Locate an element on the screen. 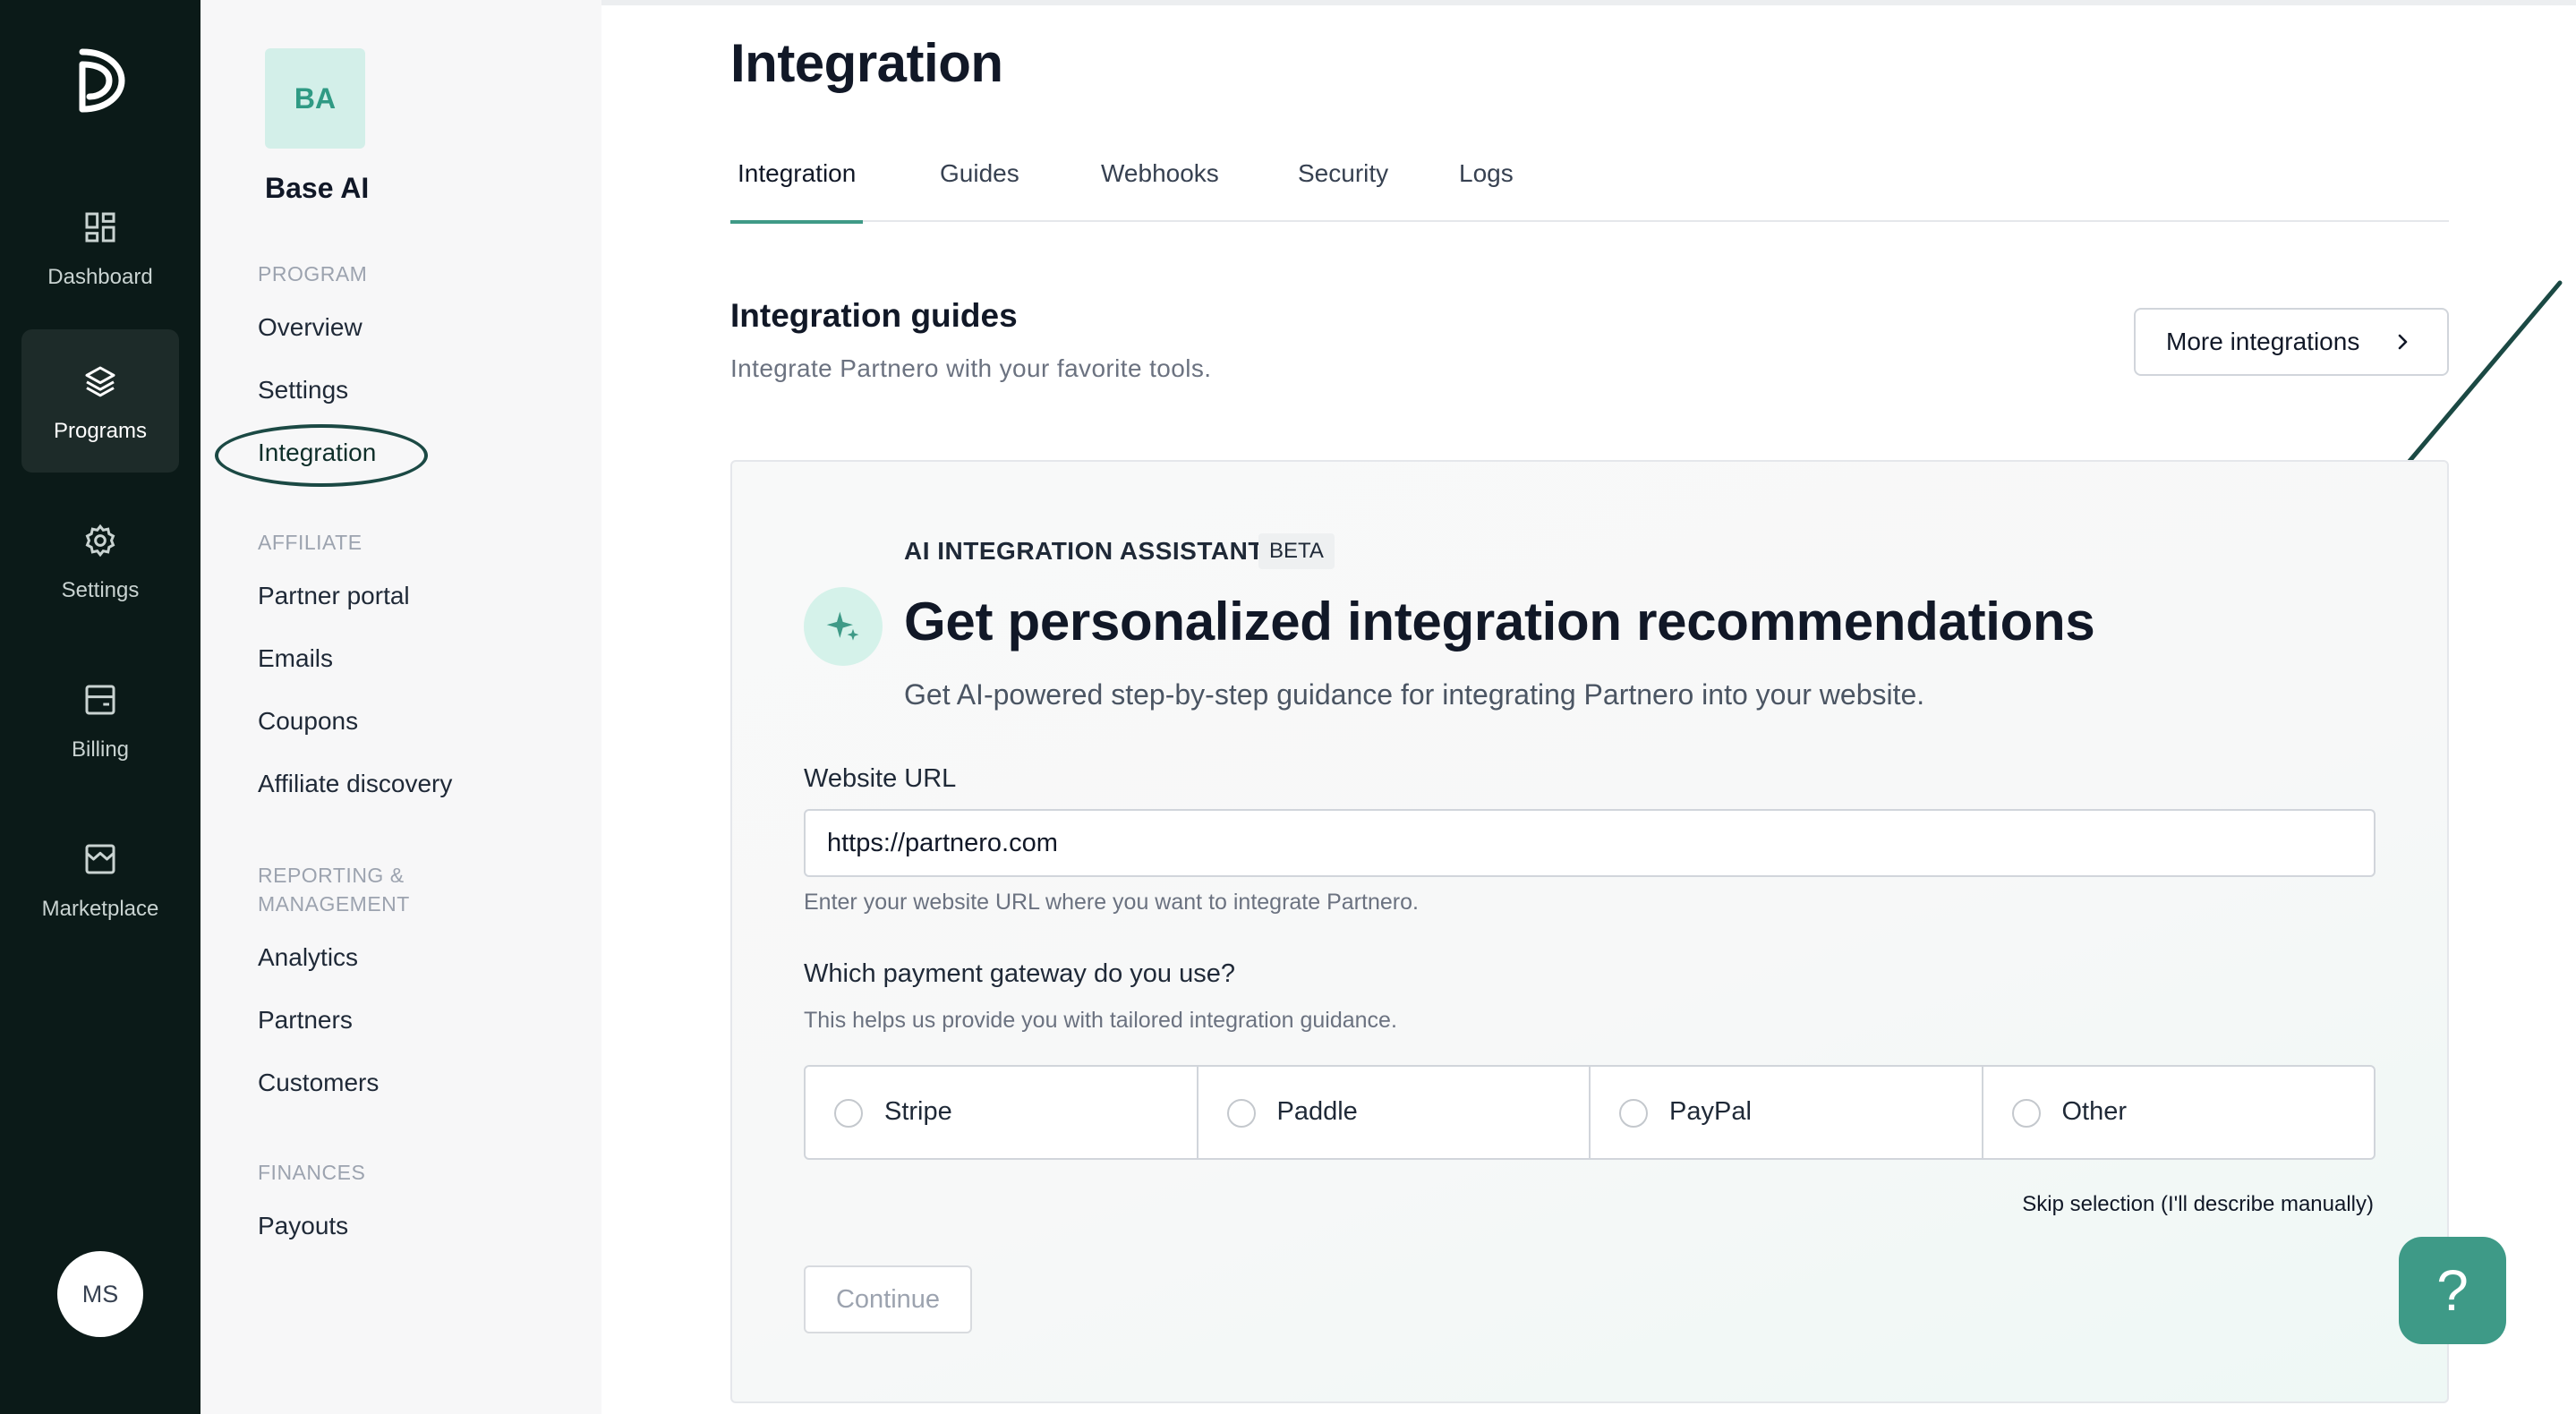 This screenshot has width=2576, height=1414. sidebar-item-coupons: Coupons is located at coordinates (308, 721).